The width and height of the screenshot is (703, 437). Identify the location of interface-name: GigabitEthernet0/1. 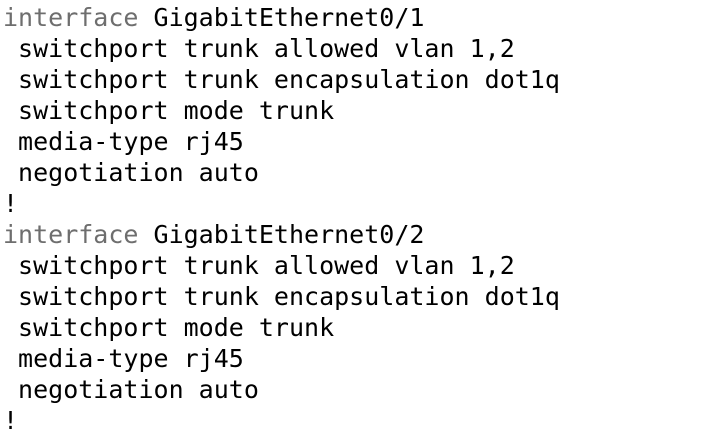
(281, 17).